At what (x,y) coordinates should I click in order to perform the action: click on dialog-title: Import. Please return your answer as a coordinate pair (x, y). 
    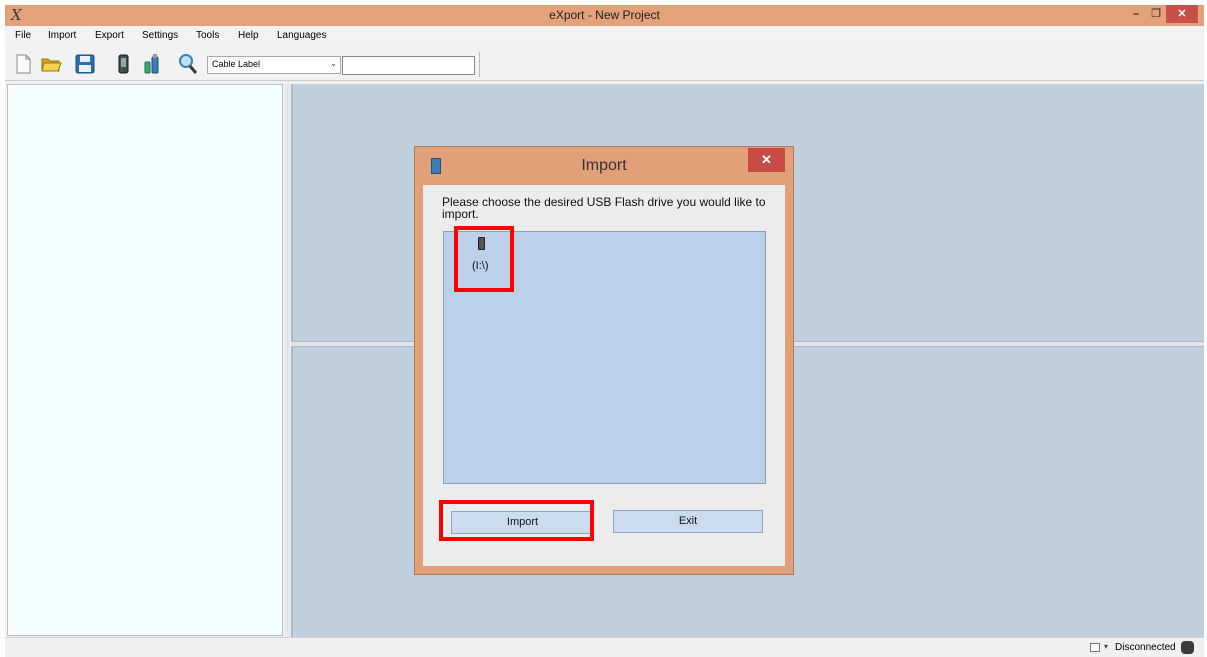
    Looking at the image, I should click on (604, 165).